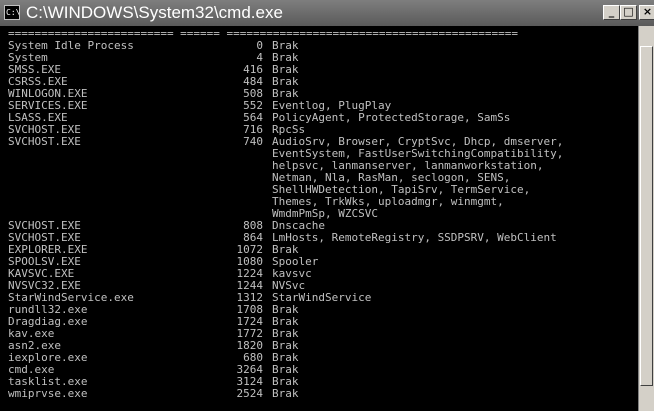 The width and height of the screenshot is (654, 411). Describe the element at coordinates (154, 12) in the screenshot. I see `window-title: C:\WINDOWS\System32\cmd.exe` at that location.